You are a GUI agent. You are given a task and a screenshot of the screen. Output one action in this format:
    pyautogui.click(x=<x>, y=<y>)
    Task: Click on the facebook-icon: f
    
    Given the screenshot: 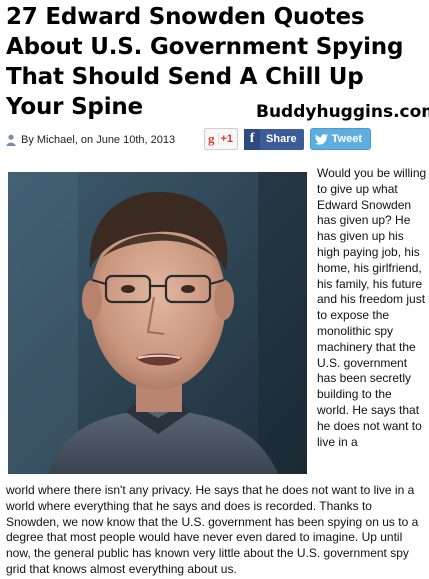 What is the action you would take?
    pyautogui.click(x=252, y=139)
    